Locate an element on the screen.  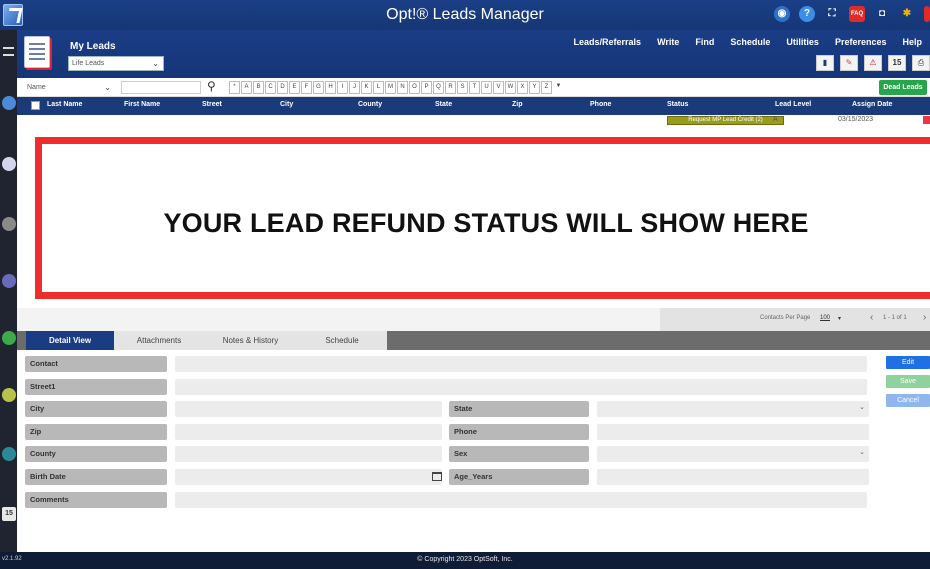
edit-button: Edit is located at coordinates (908, 362).